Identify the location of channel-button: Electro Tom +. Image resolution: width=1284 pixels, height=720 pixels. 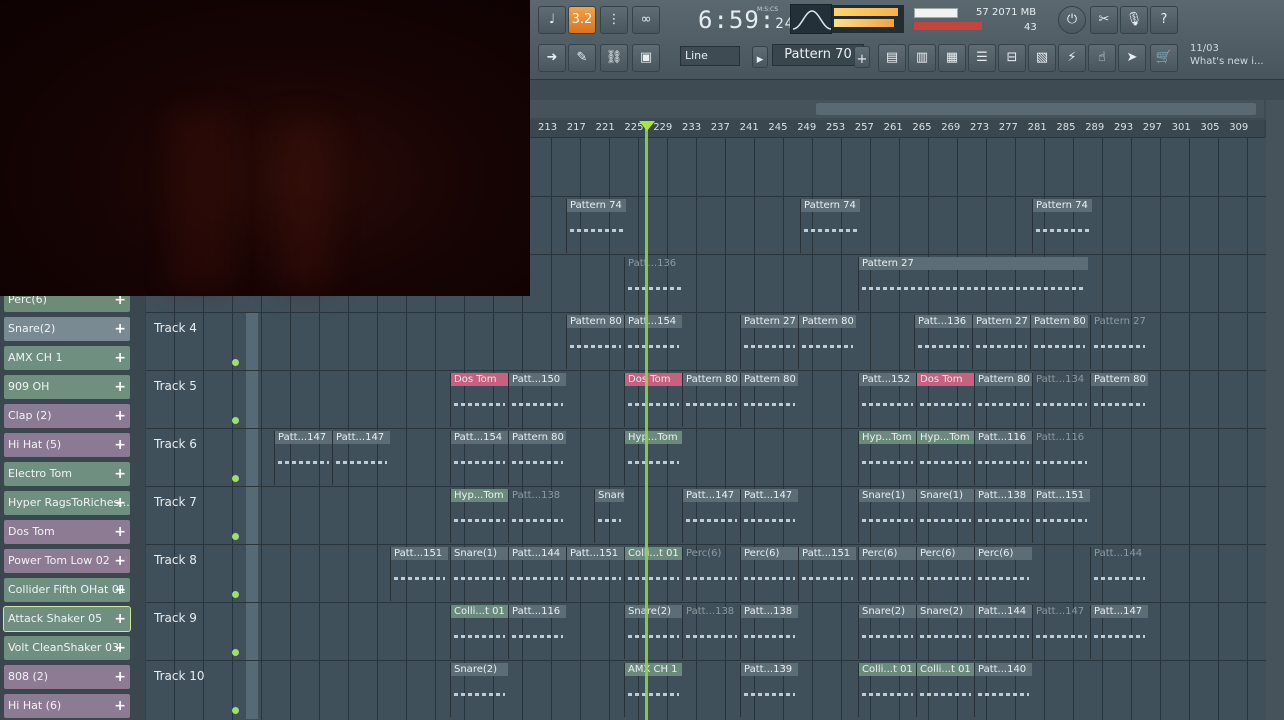
(67, 474).